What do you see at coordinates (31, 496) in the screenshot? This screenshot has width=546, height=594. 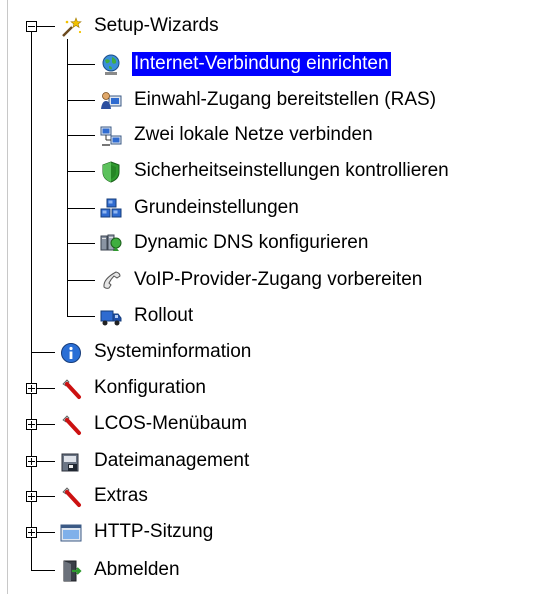 I see `expand-toggle-extras` at bounding box center [31, 496].